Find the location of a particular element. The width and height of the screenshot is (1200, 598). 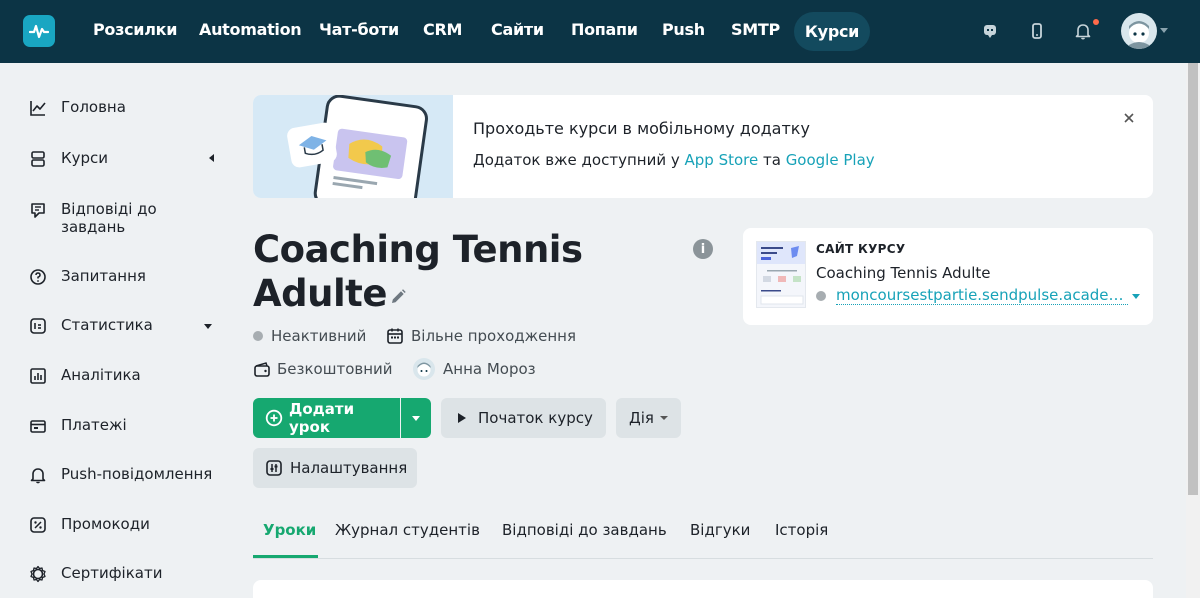

answers-icon is located at coordinates (38, 210).